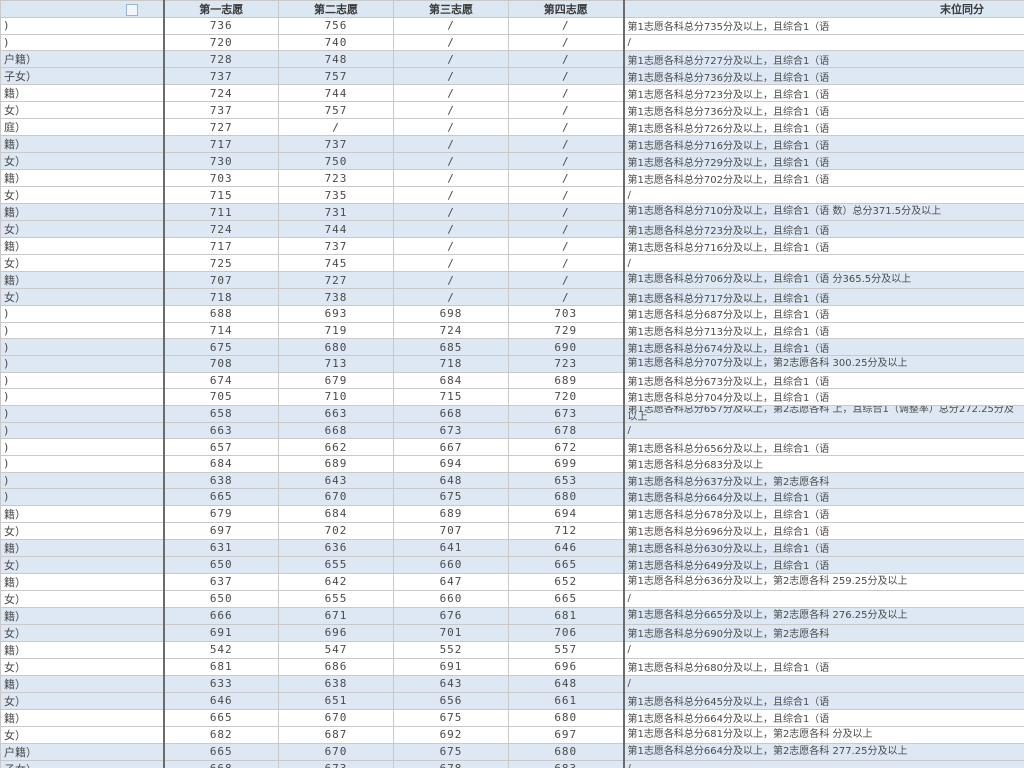 The image size is (1024, 768). What do you see at coordinates (336, 161) in the screenshot?
I see `cell-choice-2: 750` at bounding box center [336, 161].